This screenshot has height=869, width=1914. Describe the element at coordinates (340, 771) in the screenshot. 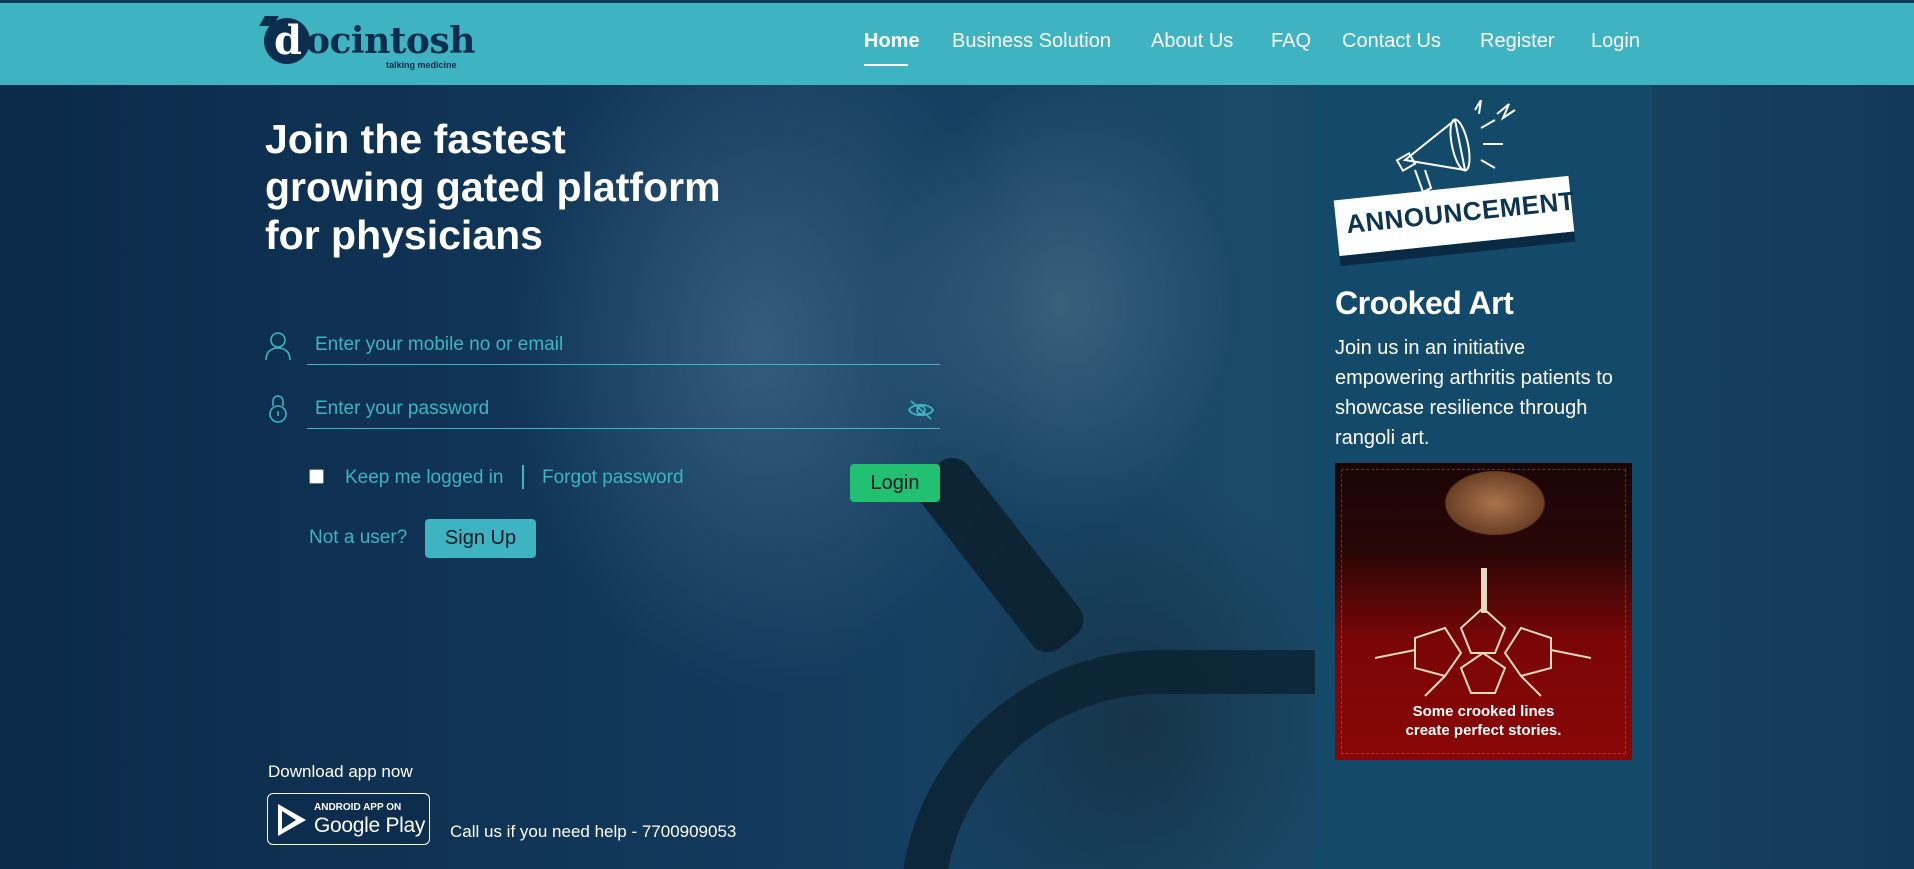

I see `download-app-label: Download app now` at that location.